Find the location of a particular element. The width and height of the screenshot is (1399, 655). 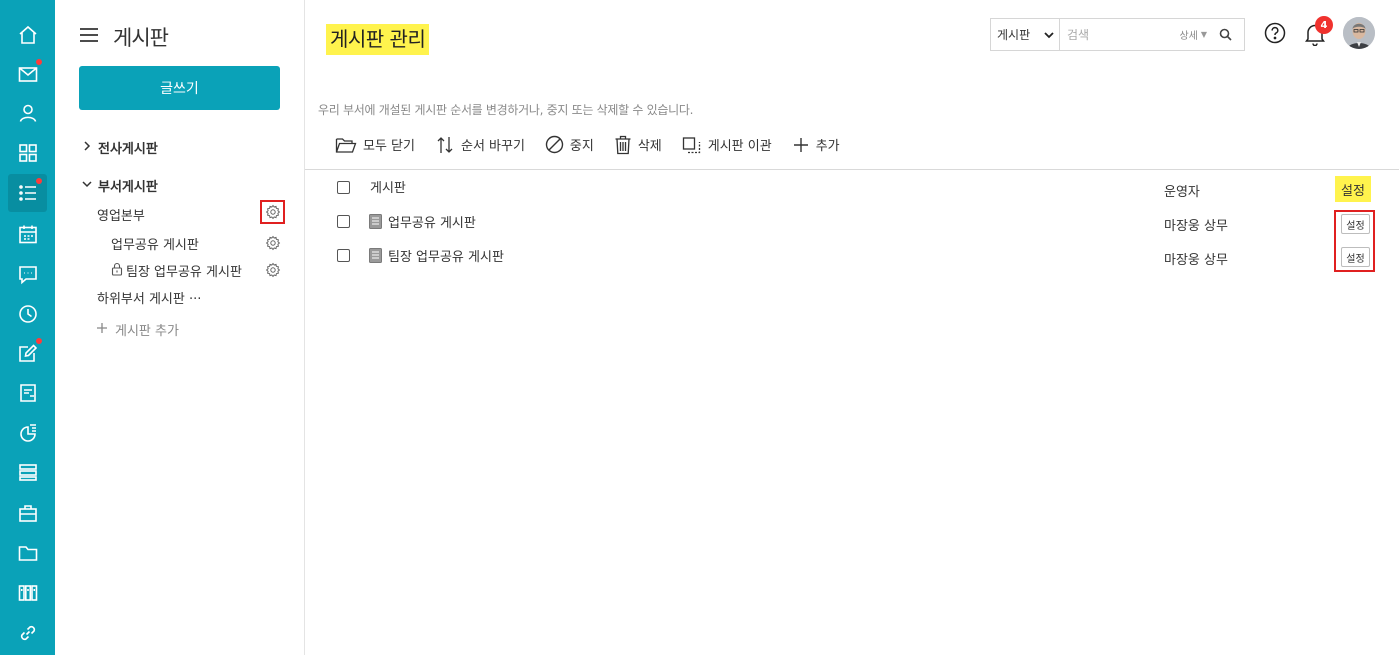

search-detail-label: 상세 is located at coordinates (1188, 36).